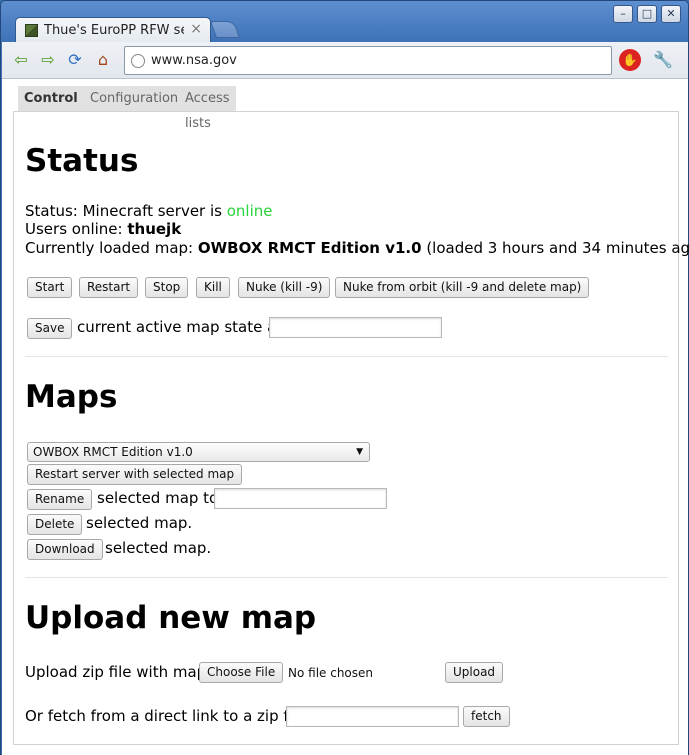 The width and height of the screenshot is (689, 755). What do you see at coordinates (60, 499) in the screenshot?
I see `rename-button: Rename` at bounding box center [60, 499].